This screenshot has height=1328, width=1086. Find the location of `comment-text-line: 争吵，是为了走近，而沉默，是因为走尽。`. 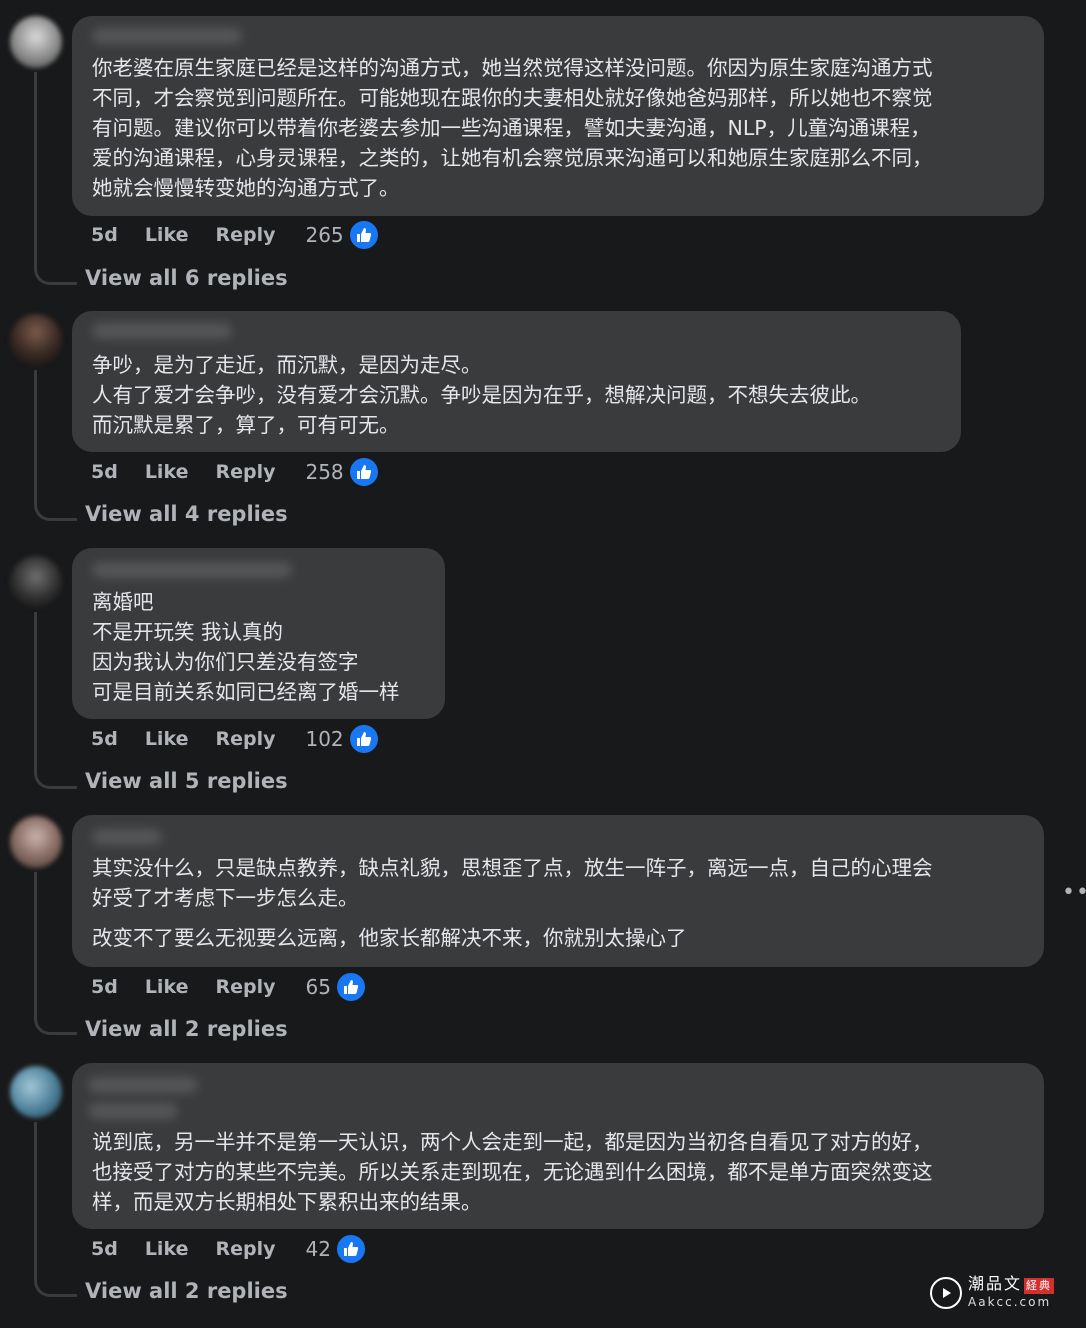

comment-text-line: 争吵，是为了走近，而沉默，是因为走尽。 is located at coordinates (287, 365).